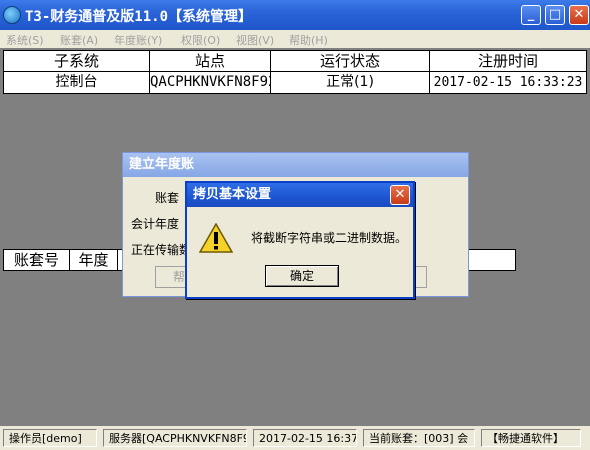  What do you see at coordinates (175, 438) in the screenshot?
I see `status-server: 服务器[QACPHKNVKFN8F92]` at bounding box center [175, 438].